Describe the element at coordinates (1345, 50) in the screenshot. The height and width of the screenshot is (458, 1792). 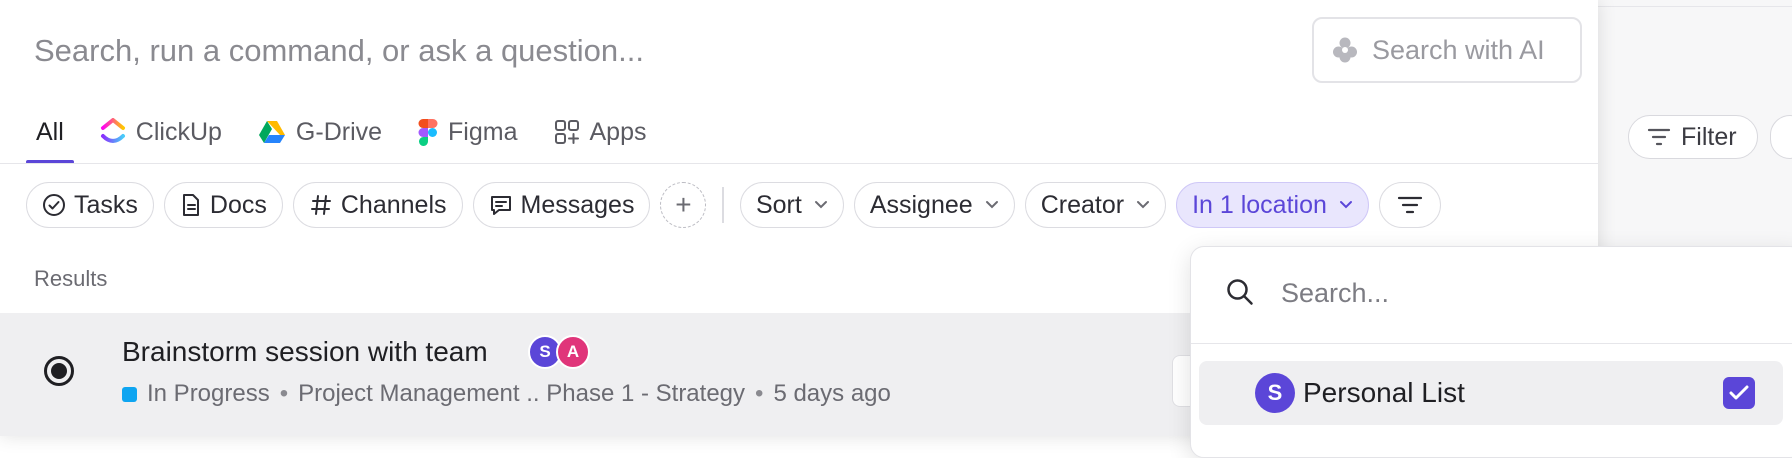
I see `ai-sparkle-icon` at that location.